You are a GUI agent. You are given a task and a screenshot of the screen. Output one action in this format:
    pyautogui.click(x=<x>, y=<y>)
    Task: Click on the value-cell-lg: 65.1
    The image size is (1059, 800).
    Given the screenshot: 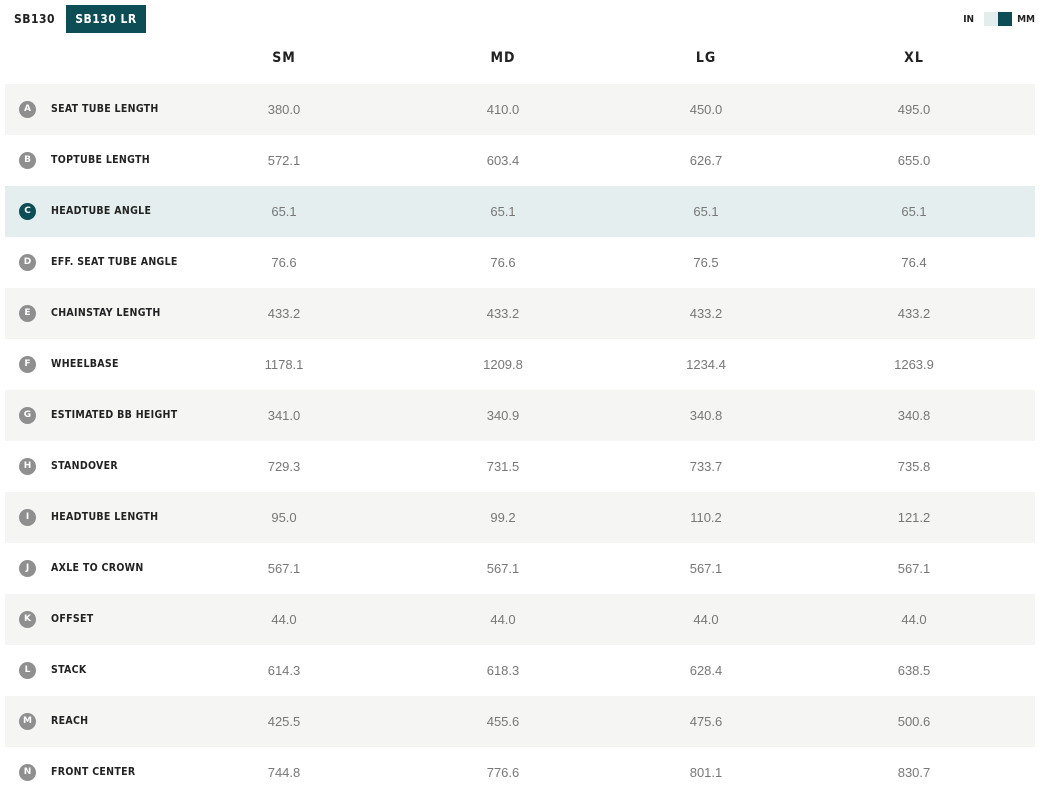 What is the action you would take?
    pyautogui.click(x=706, y=211)
    